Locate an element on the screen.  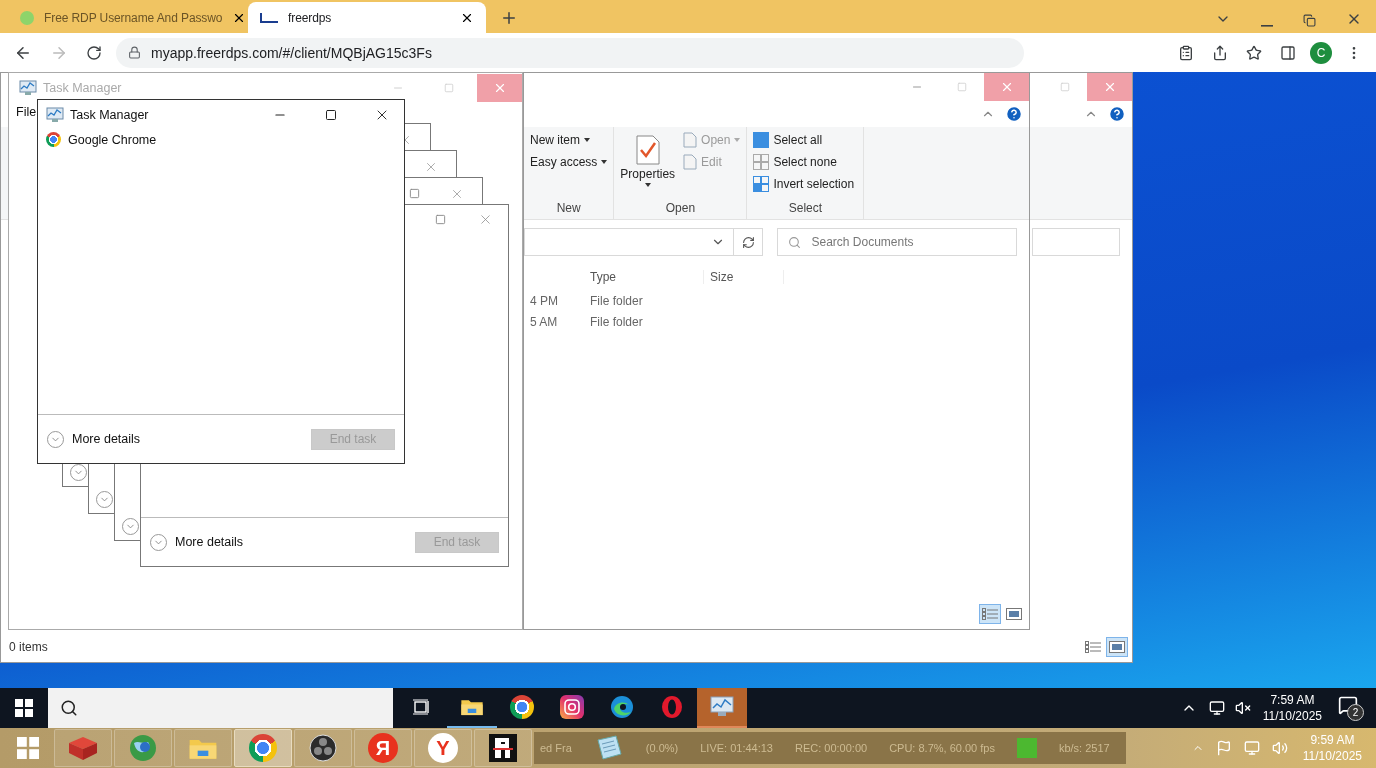
menu-item: File is located at coordinates (23, 112).